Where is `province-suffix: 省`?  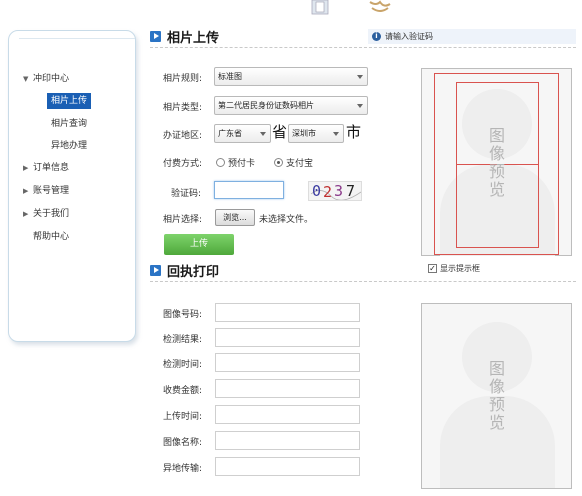 province-suffix: 省 is located at coordinates (280, 132).